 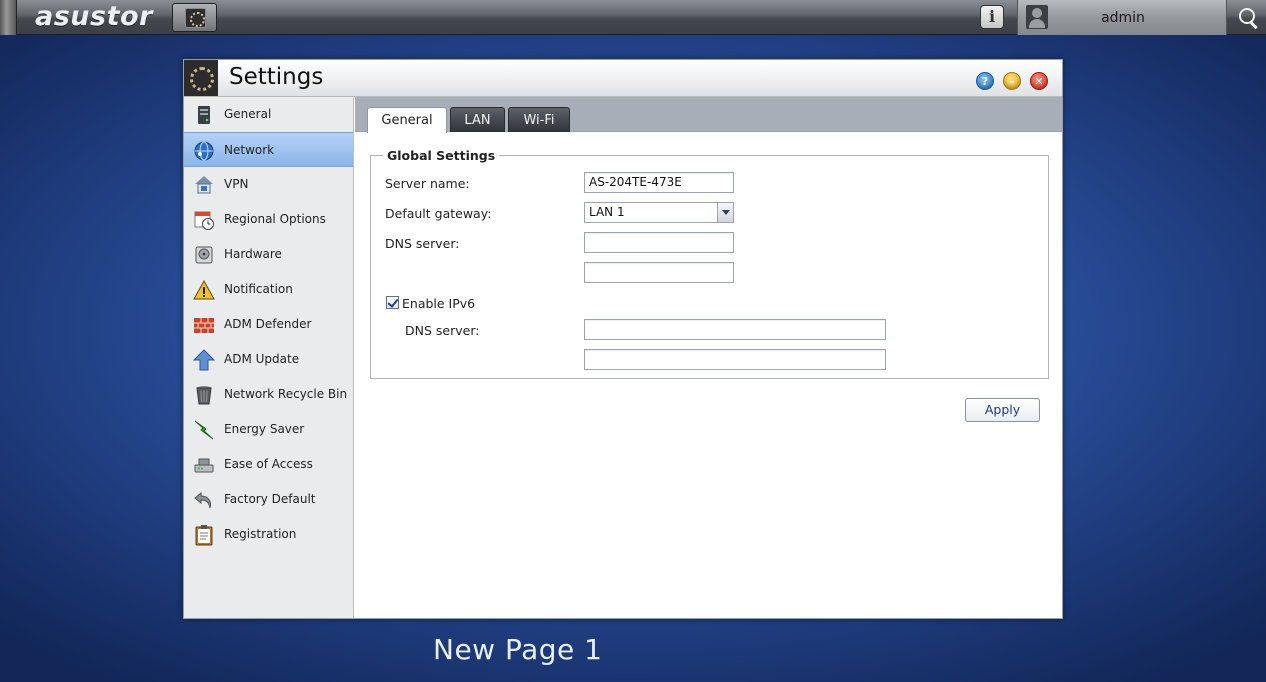 What do you see at coordinates (204, 185) in the screenshot?
I see `vpn-house-icon` at bounding box center [204, 185].